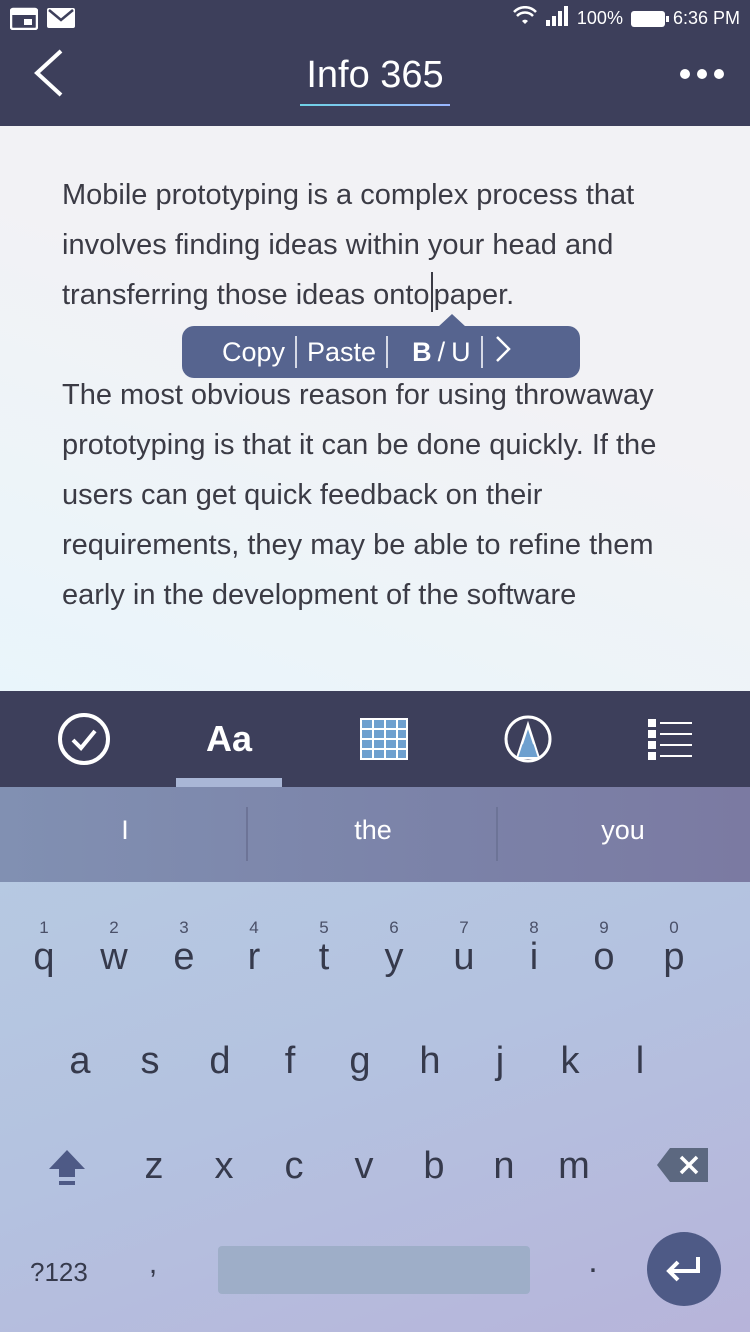 The width and height of the screenshot is (750, 1332). I want to click on key-letter: o, so click(604, 957).